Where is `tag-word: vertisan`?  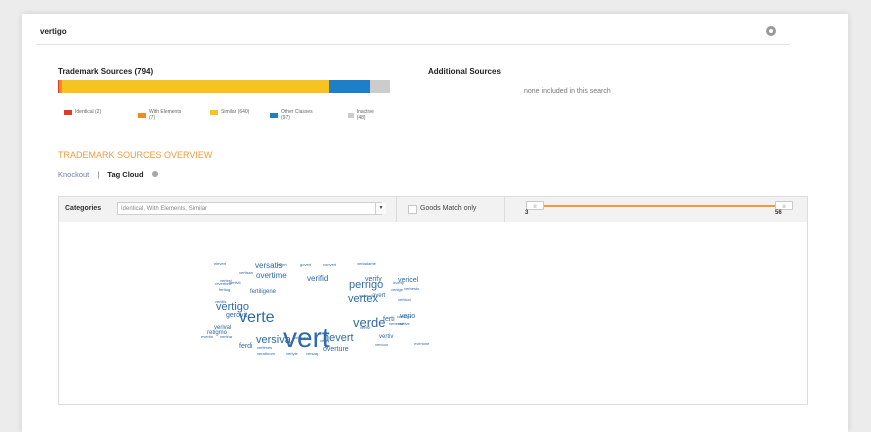 tag-word: vertisan is located at coordinates (246, 273).